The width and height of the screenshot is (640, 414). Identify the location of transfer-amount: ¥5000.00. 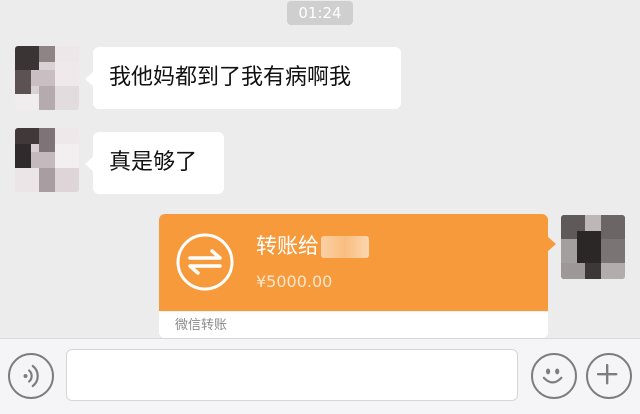
(294, 281).